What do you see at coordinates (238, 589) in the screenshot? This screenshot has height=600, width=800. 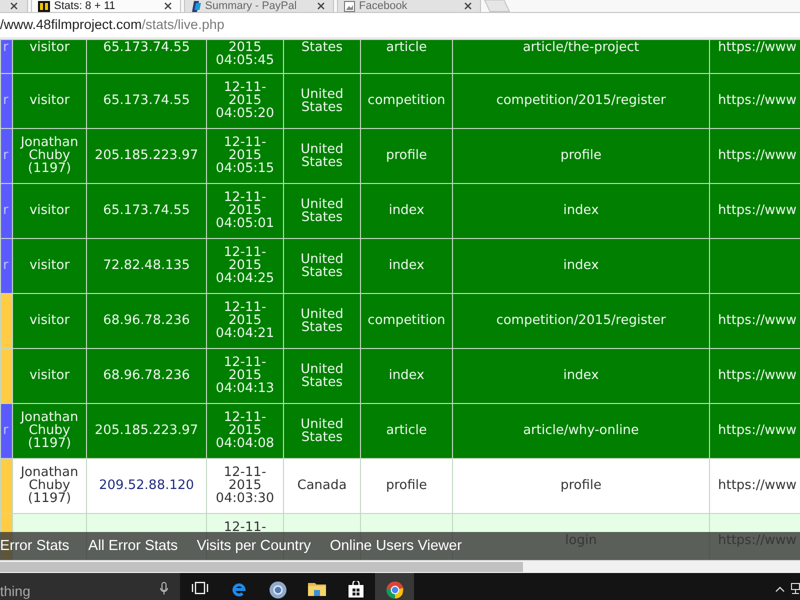 I see `e-logo-icon` at bounding box center [238, 589].